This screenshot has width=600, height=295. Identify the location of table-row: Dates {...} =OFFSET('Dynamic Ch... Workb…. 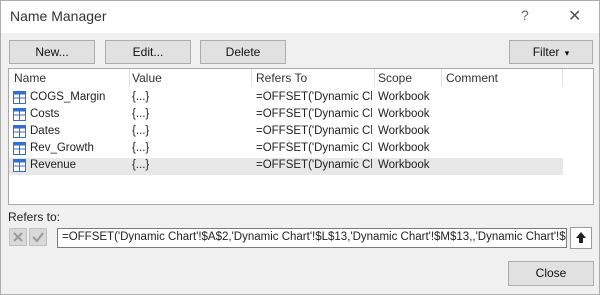
(286, 132).